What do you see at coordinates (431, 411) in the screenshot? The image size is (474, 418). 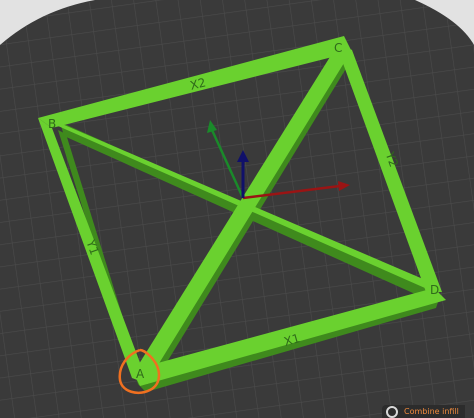 I see `combine-infill-label: Combine infill` at bounding box center [431, 411].